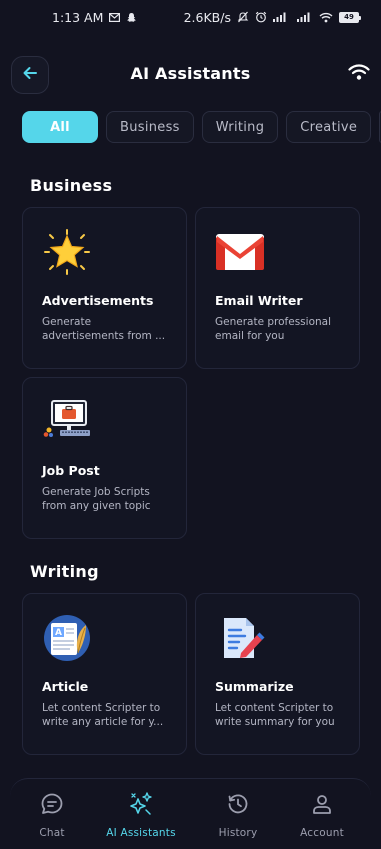 The width and height of the screenshot is (381, 849). I want to click on gmail-icon, so click(240, 252).